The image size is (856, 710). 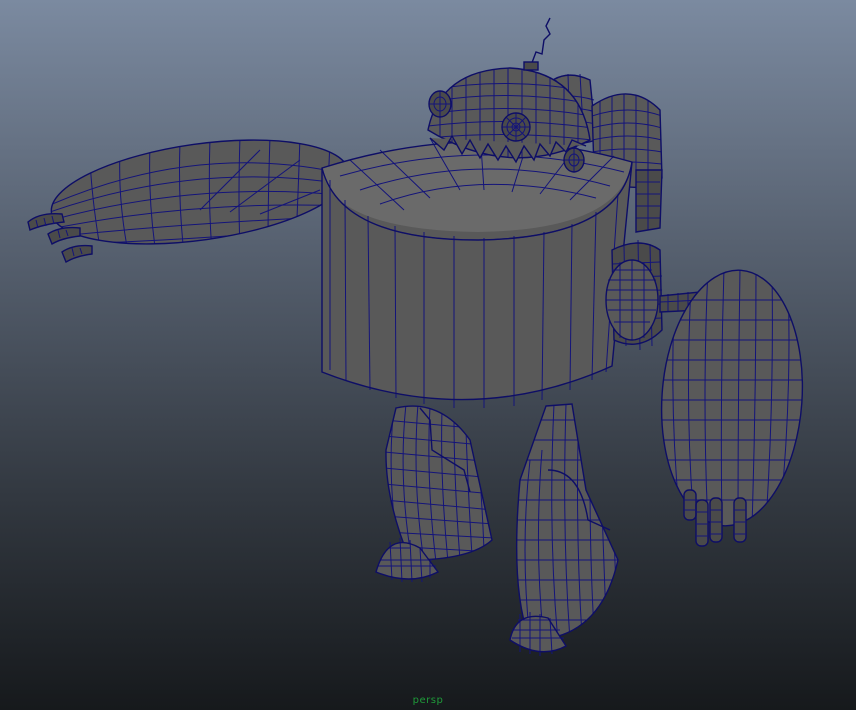 What do you see at coordinates (540, 43) in the screenshot?
I see `antenna` at bounding box center [540, 43].